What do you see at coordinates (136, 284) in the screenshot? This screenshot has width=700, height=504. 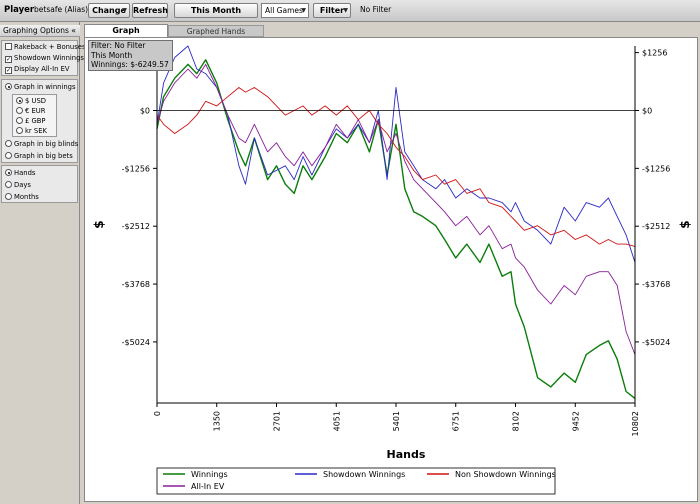 I see `y-tick-label-left: -$3768` at bounding box center [136, 284].